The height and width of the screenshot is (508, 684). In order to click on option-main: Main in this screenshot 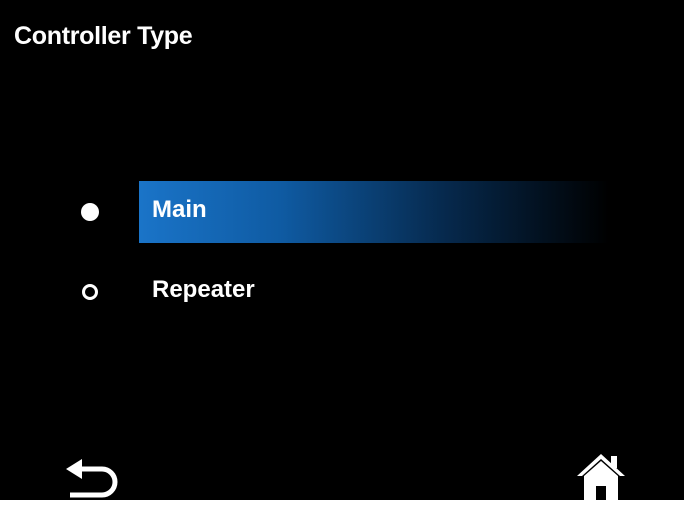, I will do `click(342, 212)`.